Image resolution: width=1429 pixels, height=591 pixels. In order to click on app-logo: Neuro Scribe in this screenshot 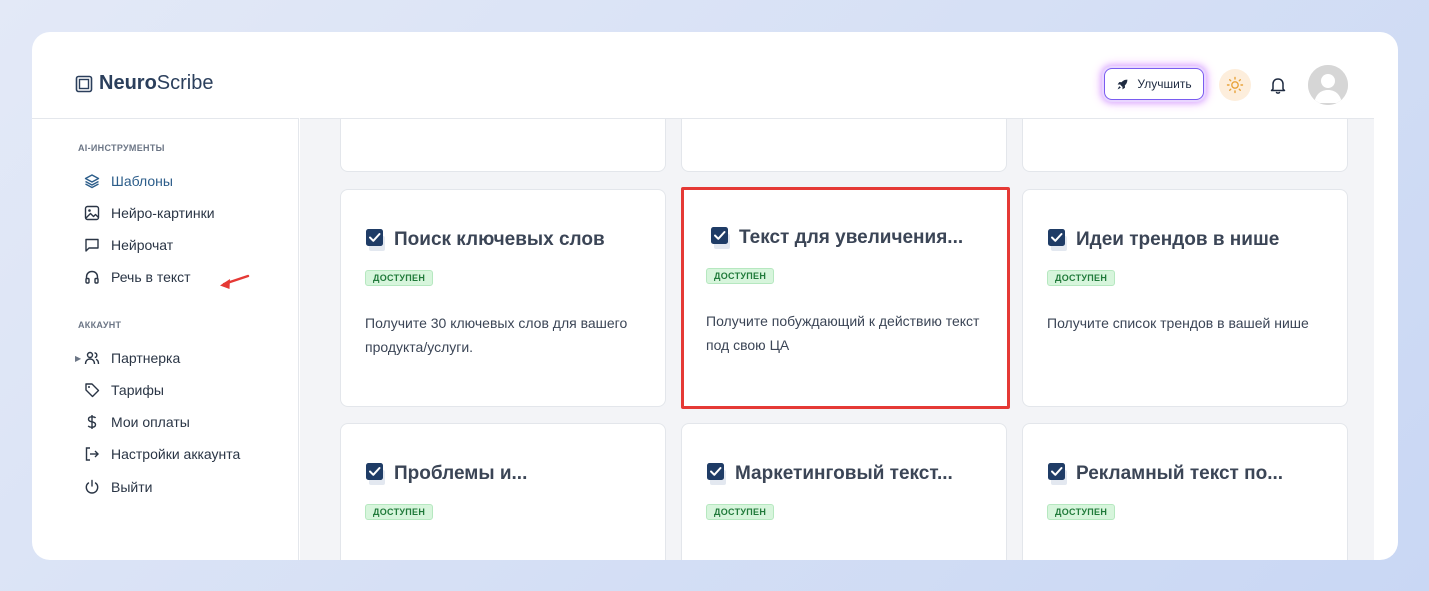, I will do `click(144, 83)`.